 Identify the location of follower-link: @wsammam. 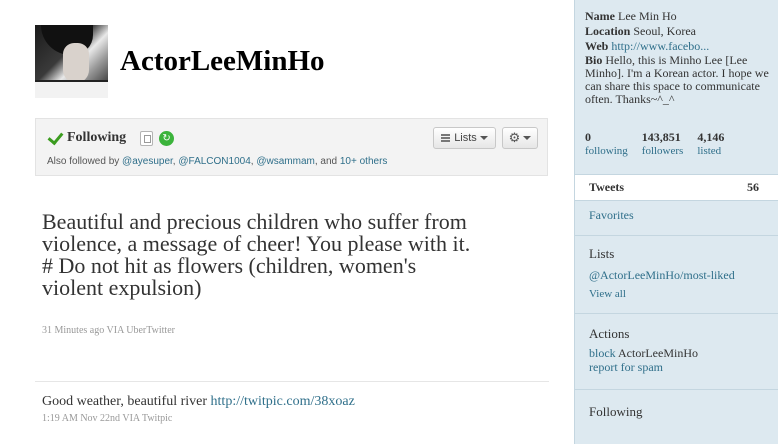
(285, 161).